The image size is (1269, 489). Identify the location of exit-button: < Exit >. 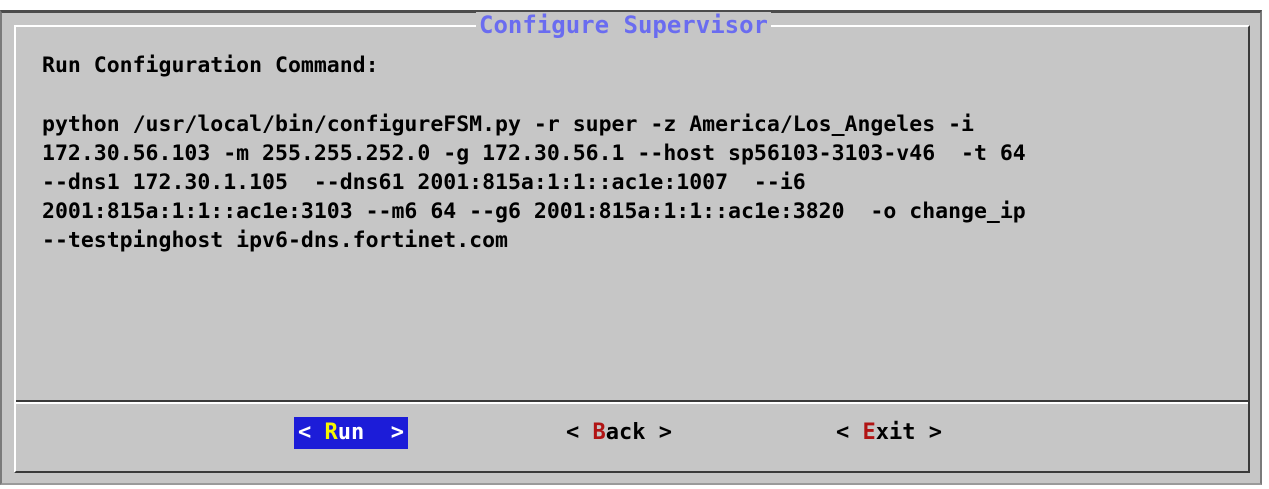
(889, 433).